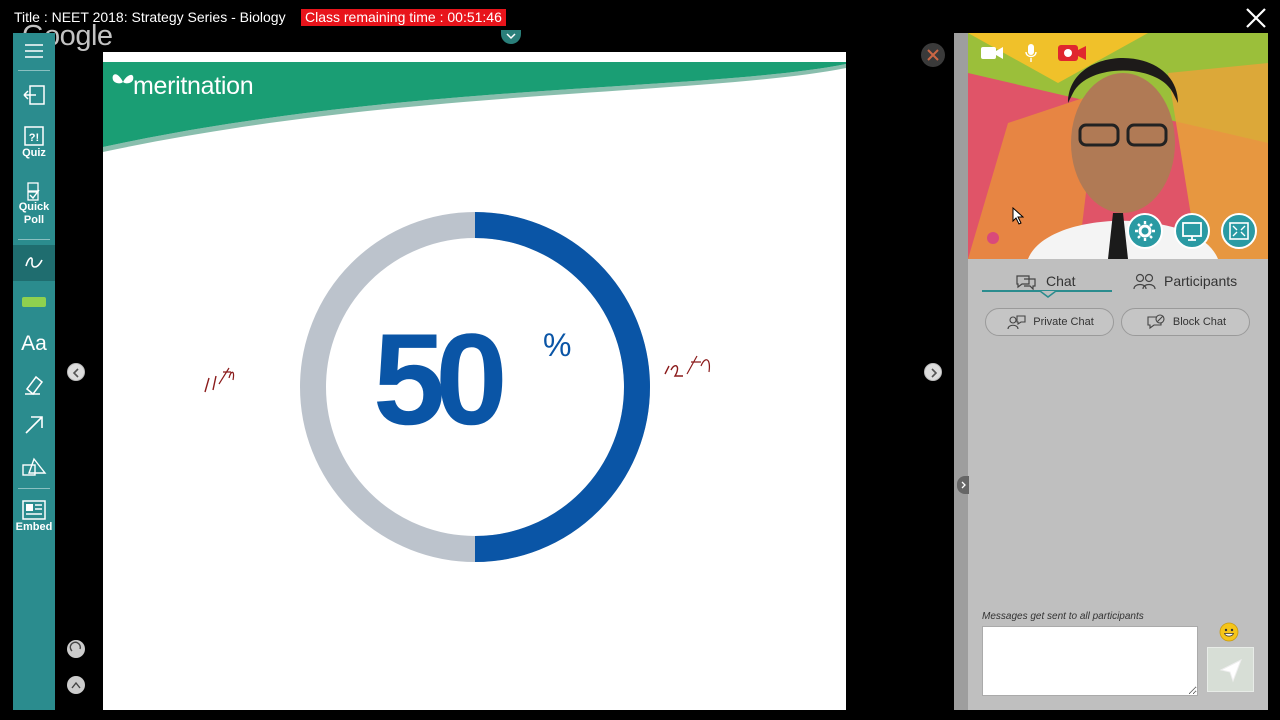 This screenshot has width=1280, height=720. I want to click on private-chat-label: Private Chat, so click(1063, 322).